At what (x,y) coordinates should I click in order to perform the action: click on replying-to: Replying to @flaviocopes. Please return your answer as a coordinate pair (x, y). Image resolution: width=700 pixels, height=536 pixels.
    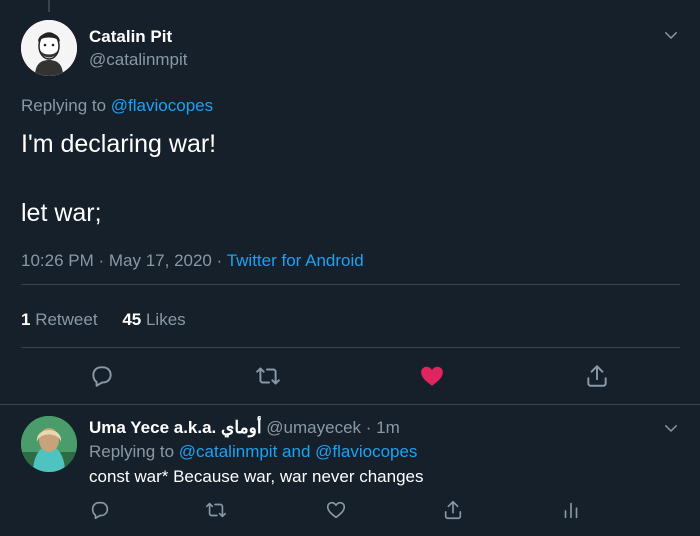
    Looking at the image, I should click on (117, 106).